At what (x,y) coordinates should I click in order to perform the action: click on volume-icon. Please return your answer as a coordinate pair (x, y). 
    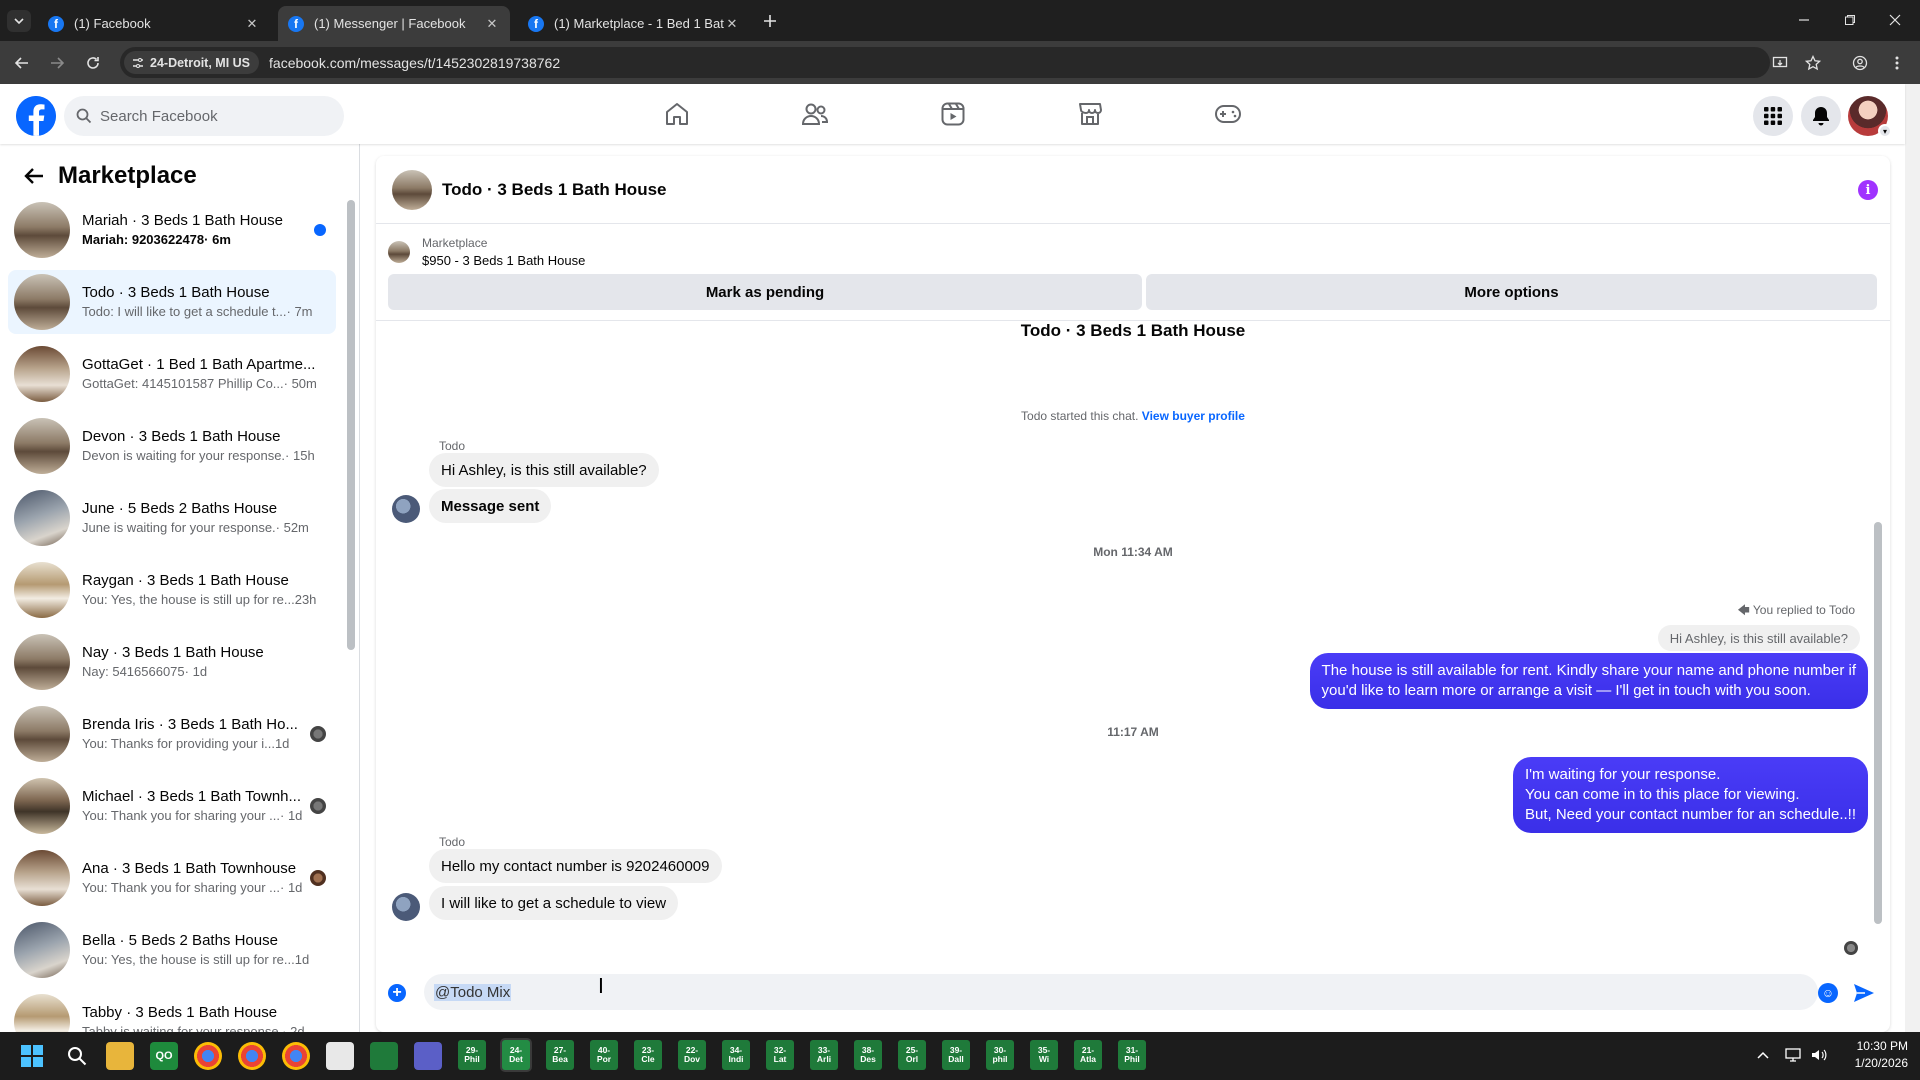
    Looking at the image, I should click on (1819, 1055).